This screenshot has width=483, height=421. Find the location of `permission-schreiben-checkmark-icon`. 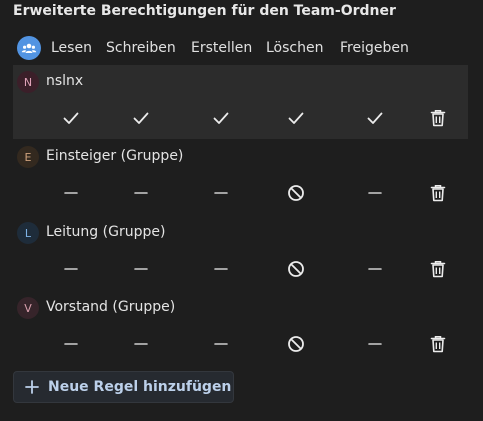

permission-schreiben-checkmark-icon is located at coordinates (141, 118).